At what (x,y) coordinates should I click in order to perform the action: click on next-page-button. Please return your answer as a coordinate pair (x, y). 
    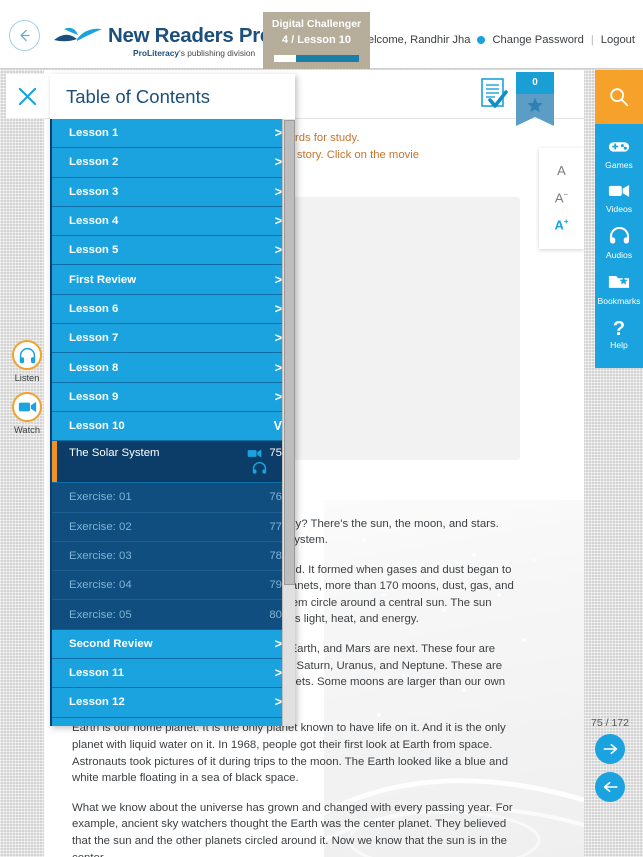
    Looking at the image, I should click on (610, 749).